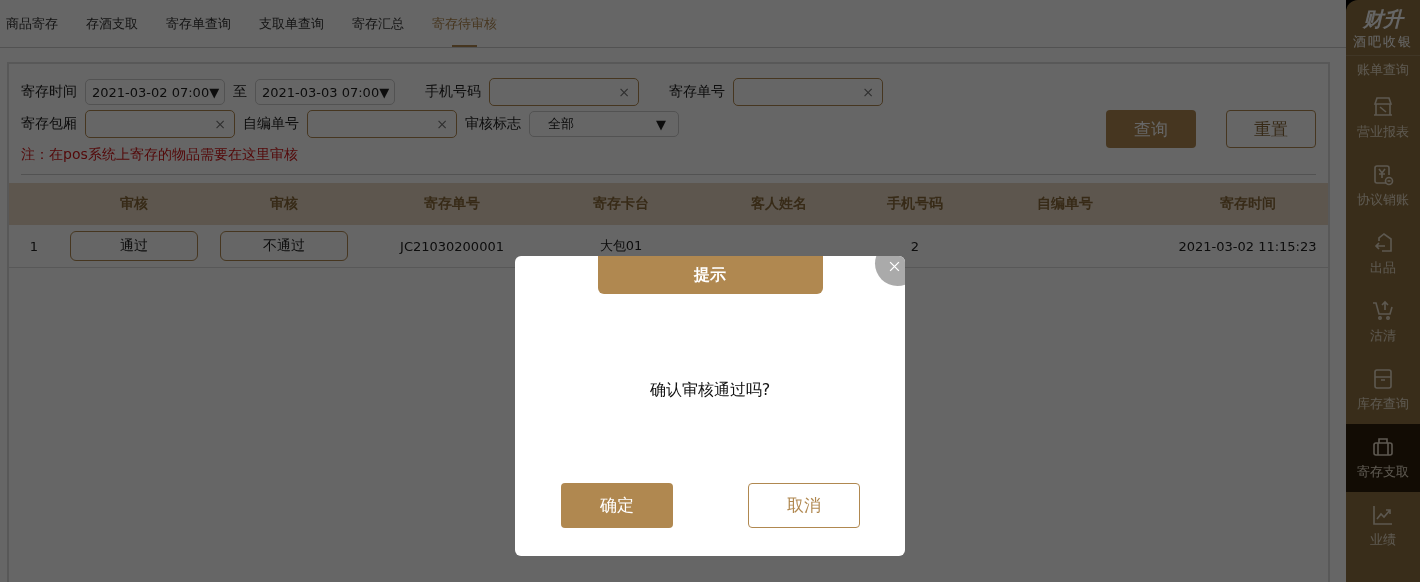 The width and height of the screenshot is (1420, 582). Describe the element at coordinates (1383, 44) in the screenshot. I see `brand-subtitle: 酒吧收银` at that location.